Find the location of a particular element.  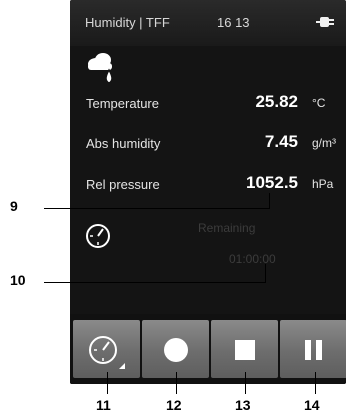

timer-remaining-value: 01:00:00 is located at coordinates (252, 259).